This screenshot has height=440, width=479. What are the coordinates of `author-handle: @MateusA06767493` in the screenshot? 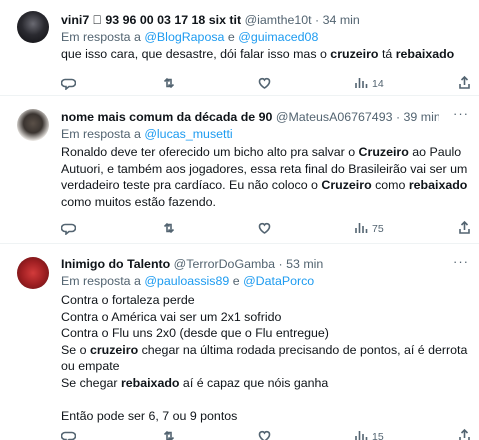 It's located at (334, 117).